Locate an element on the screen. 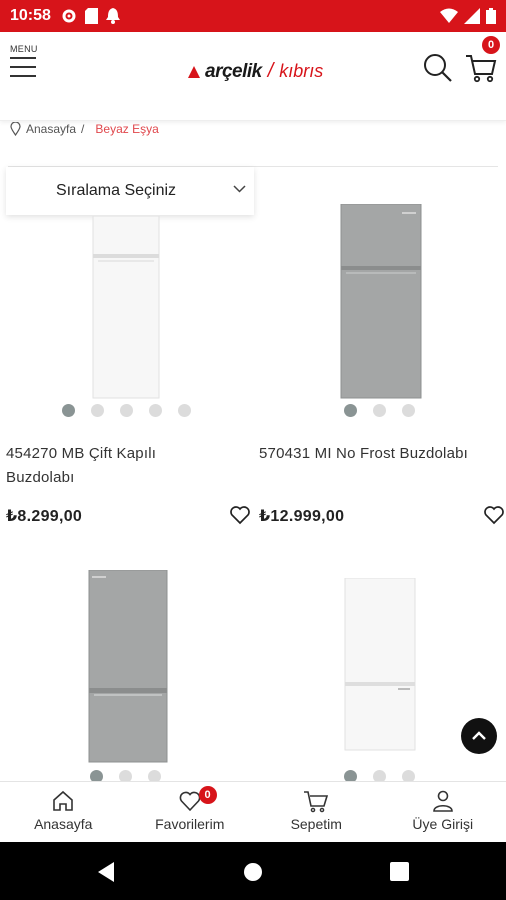 The height and width of the screenshot is (900, 506). hamburger-icon is located at coordinates (27, 67).